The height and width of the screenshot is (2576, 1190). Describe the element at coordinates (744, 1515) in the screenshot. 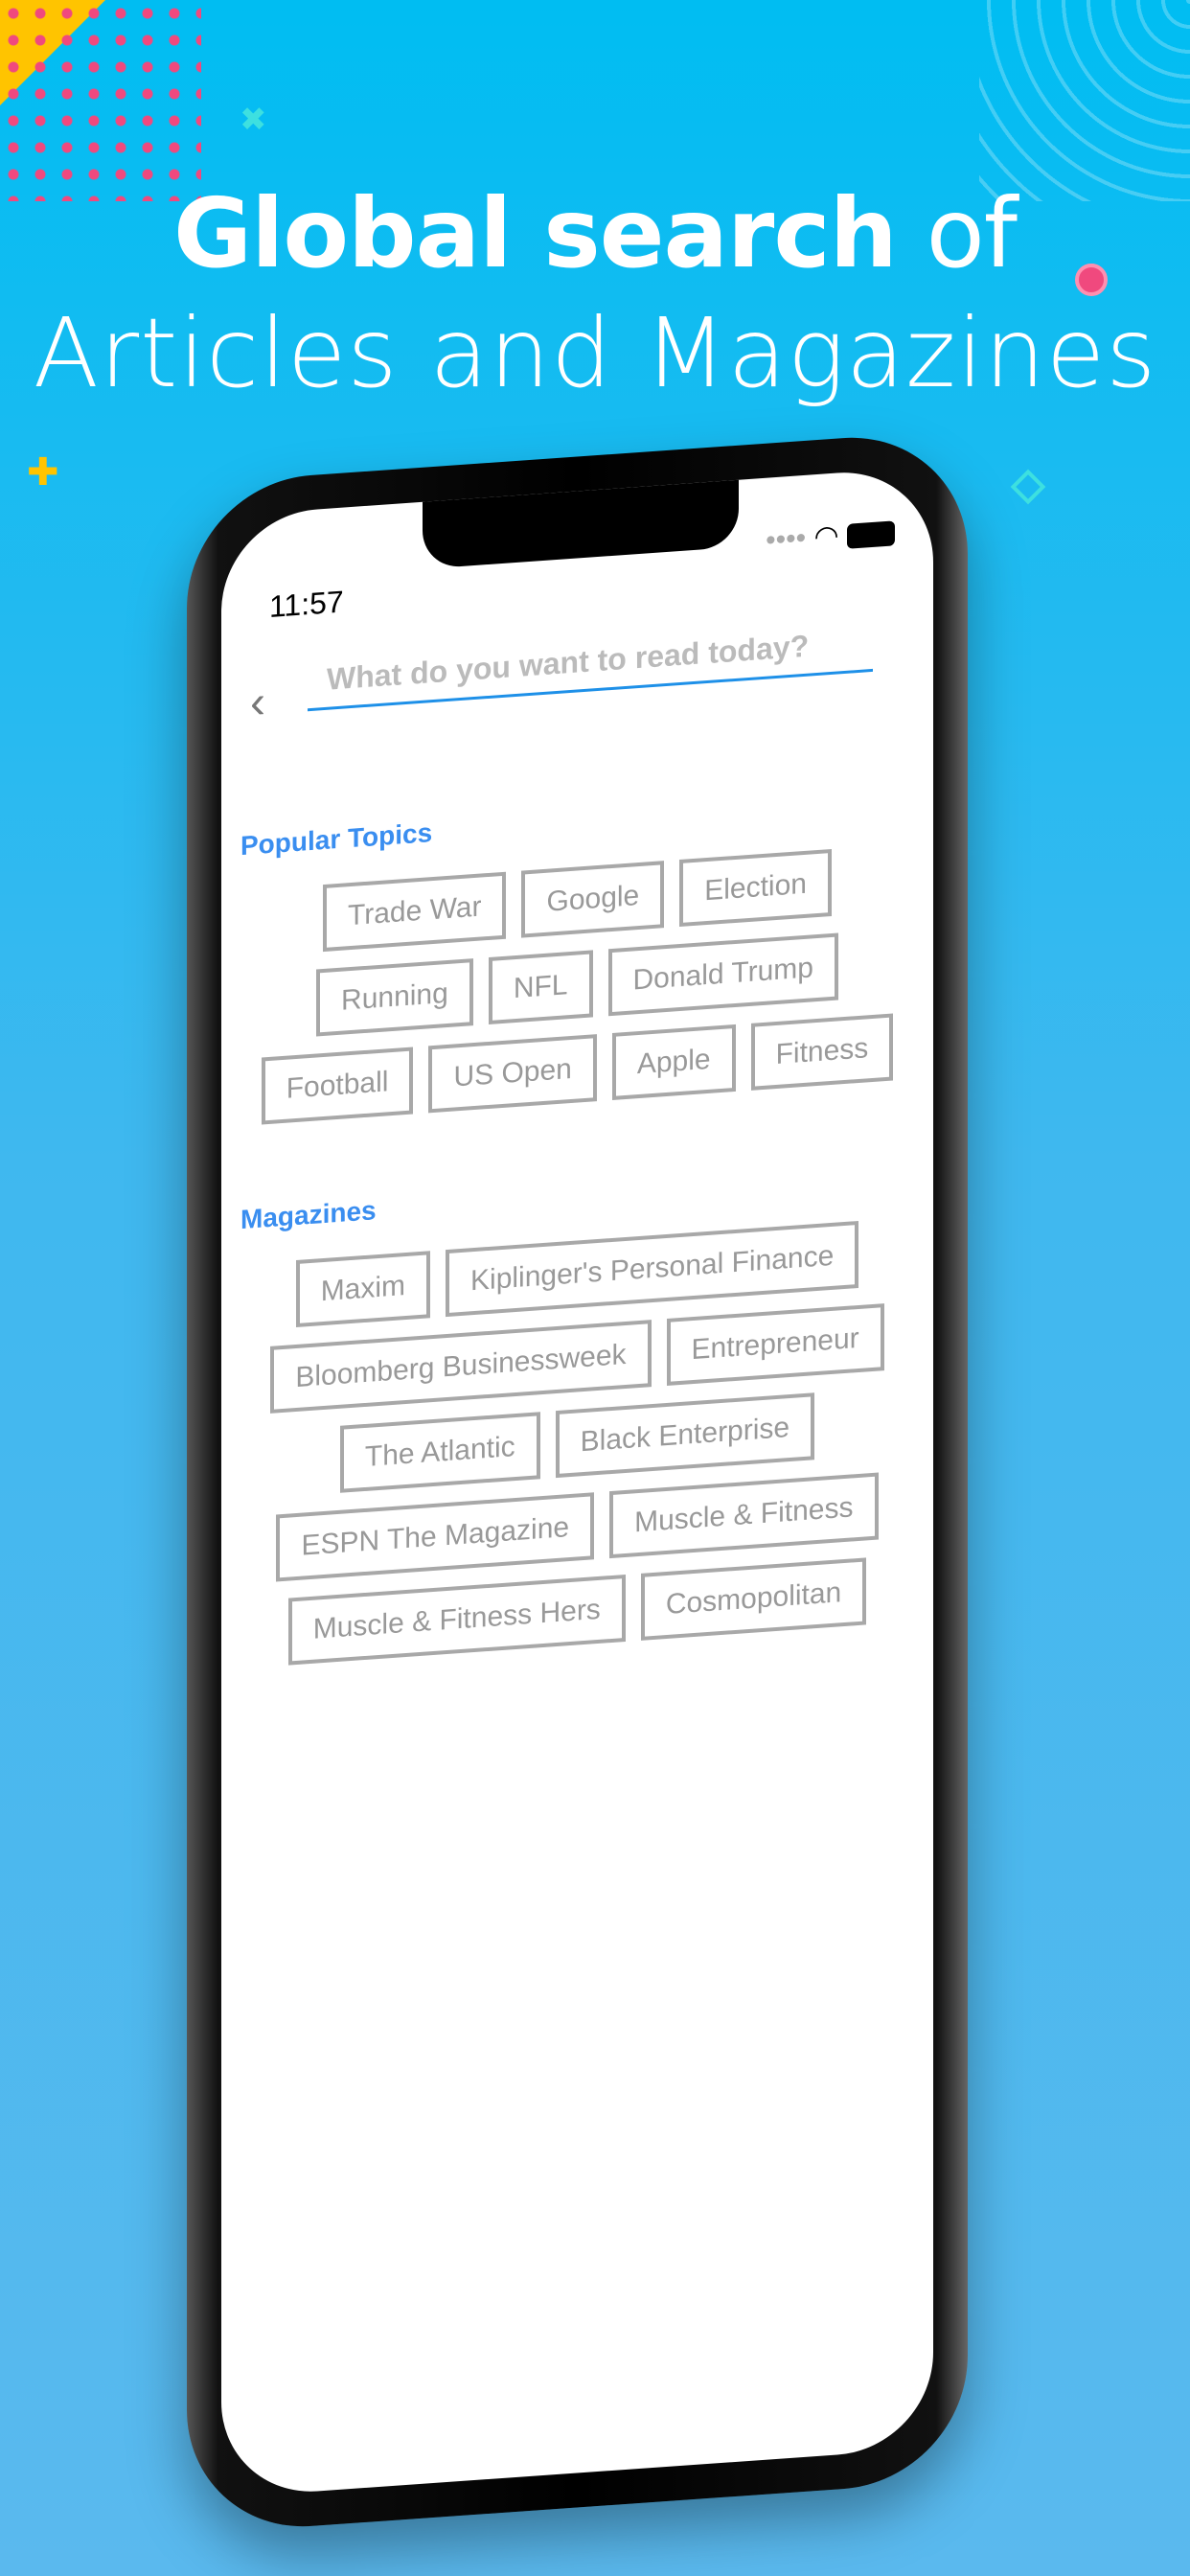

I see `magazine-chip: Muscle & Fitness` at that location.